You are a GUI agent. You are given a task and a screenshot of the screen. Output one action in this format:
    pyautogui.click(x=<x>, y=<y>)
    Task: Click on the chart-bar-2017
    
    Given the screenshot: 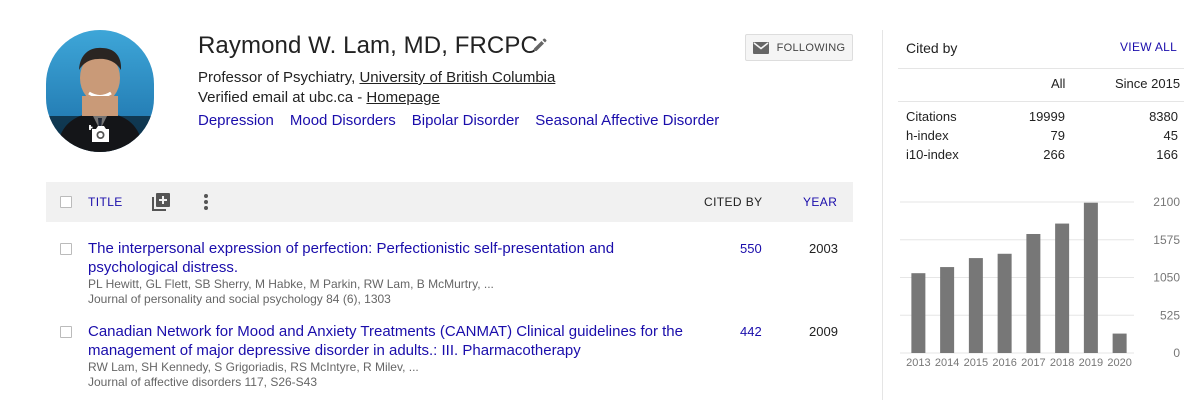 What is the action you would take?
    pyautogui.click(x=1033, y=293)
    